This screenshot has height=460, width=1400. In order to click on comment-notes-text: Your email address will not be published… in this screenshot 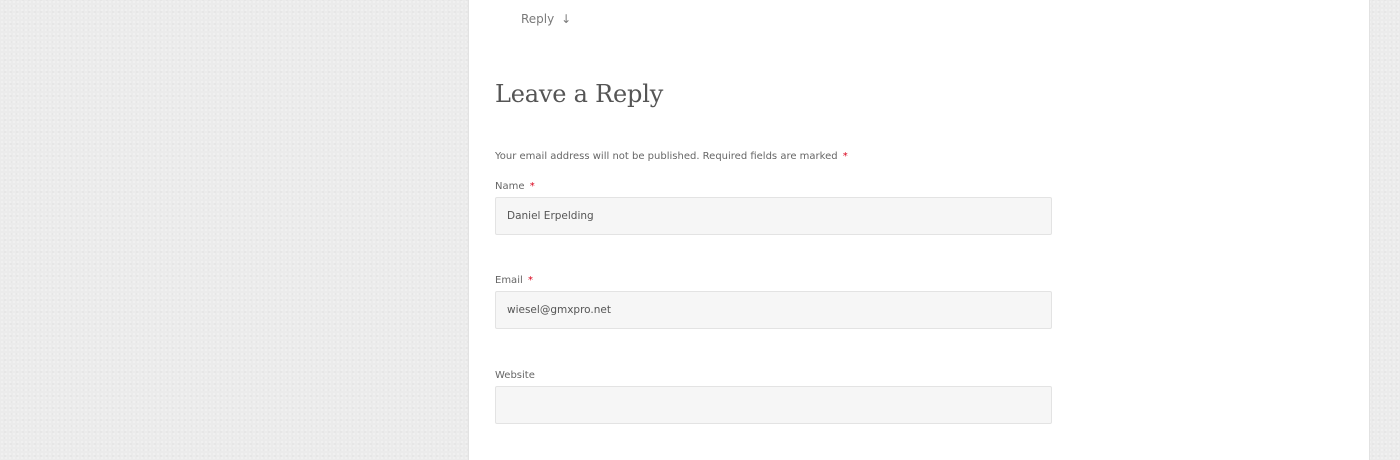, I will do `click(666, 156)`.